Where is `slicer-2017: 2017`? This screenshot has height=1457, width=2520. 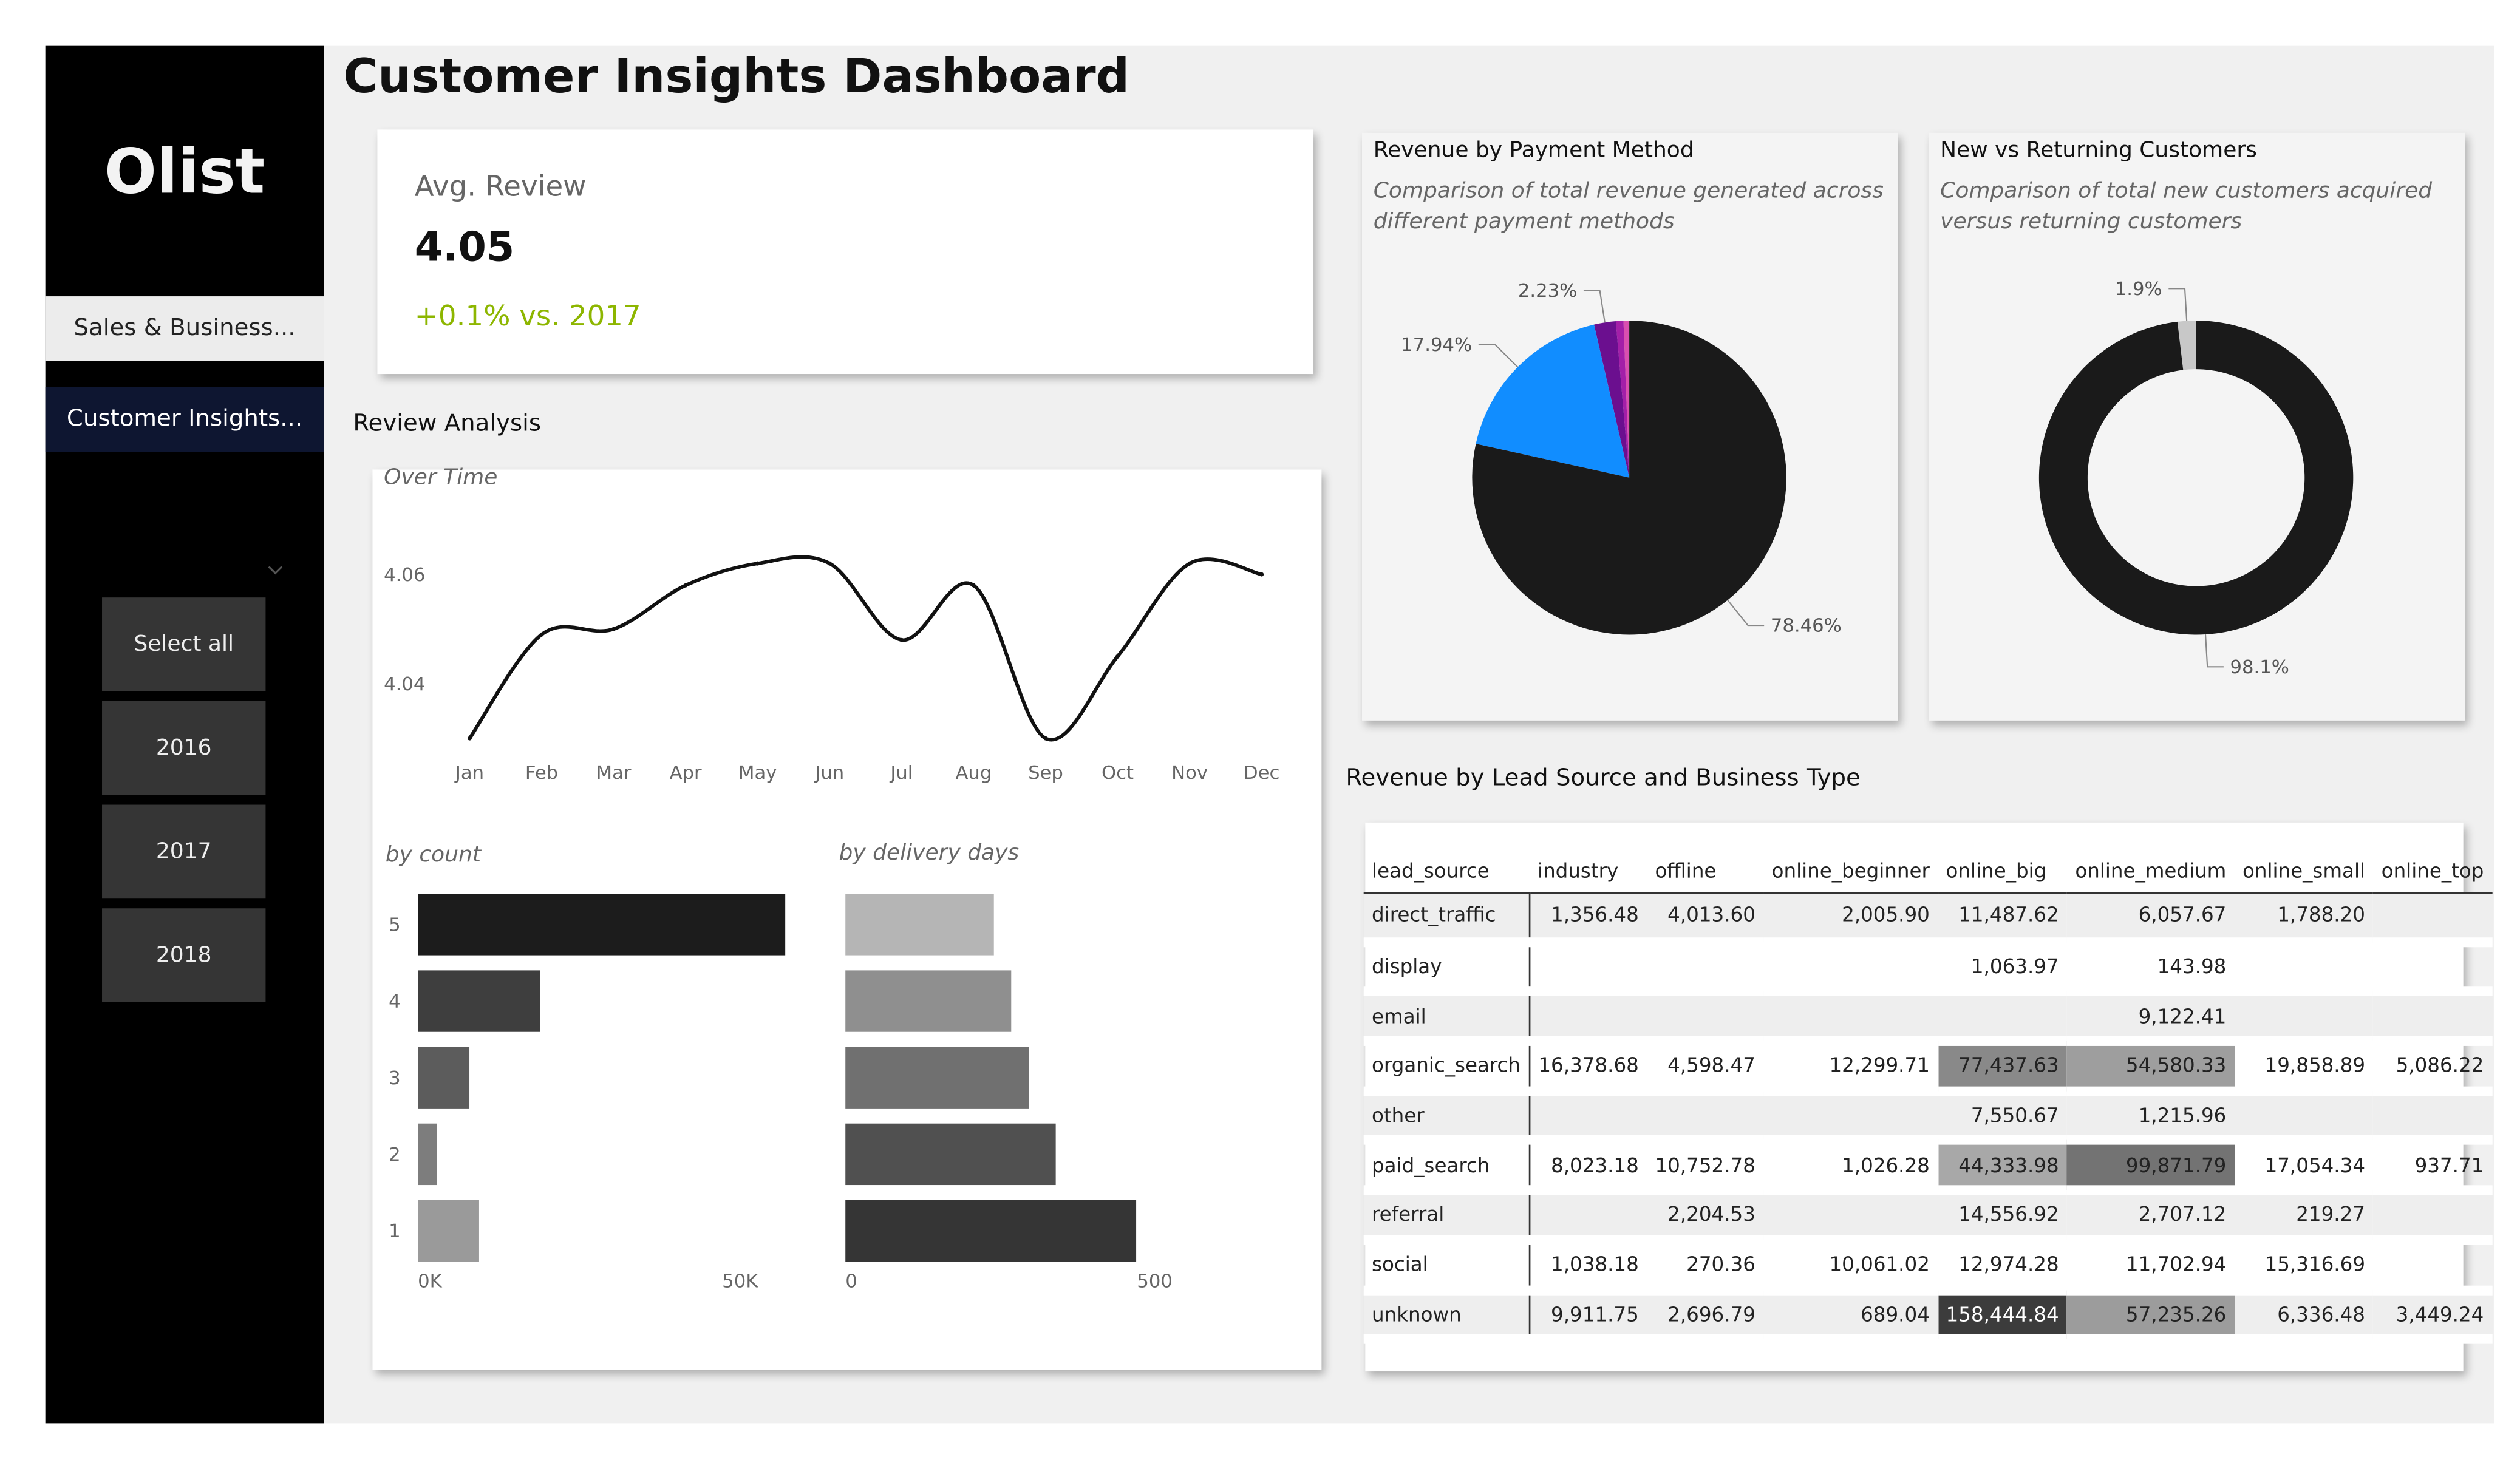 slicer-2017: 2017 is located at coordinates (184, 851).